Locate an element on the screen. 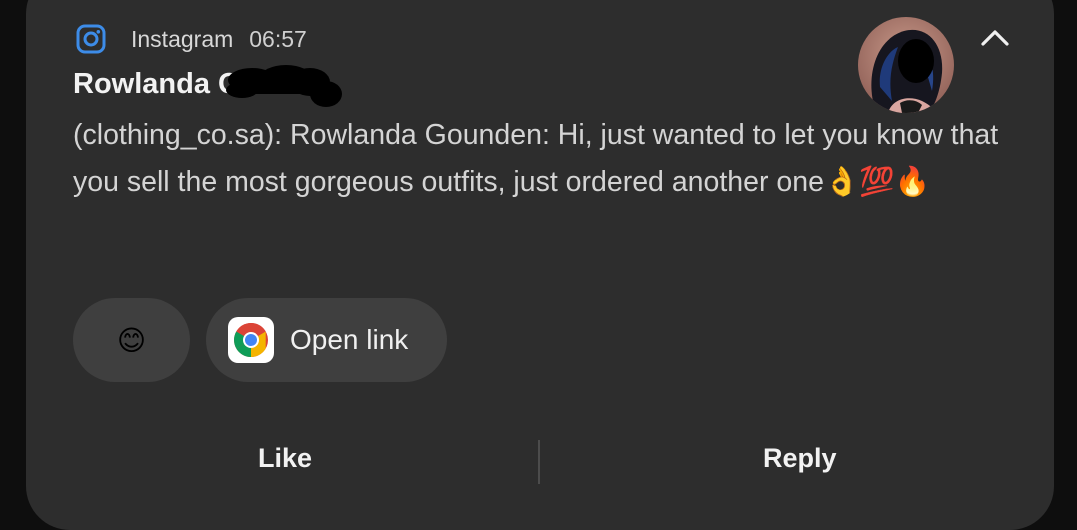 The width and height of the screenshot is (1077, 530). sender-name: Rowlanda G is located at coordinates (157, 84).